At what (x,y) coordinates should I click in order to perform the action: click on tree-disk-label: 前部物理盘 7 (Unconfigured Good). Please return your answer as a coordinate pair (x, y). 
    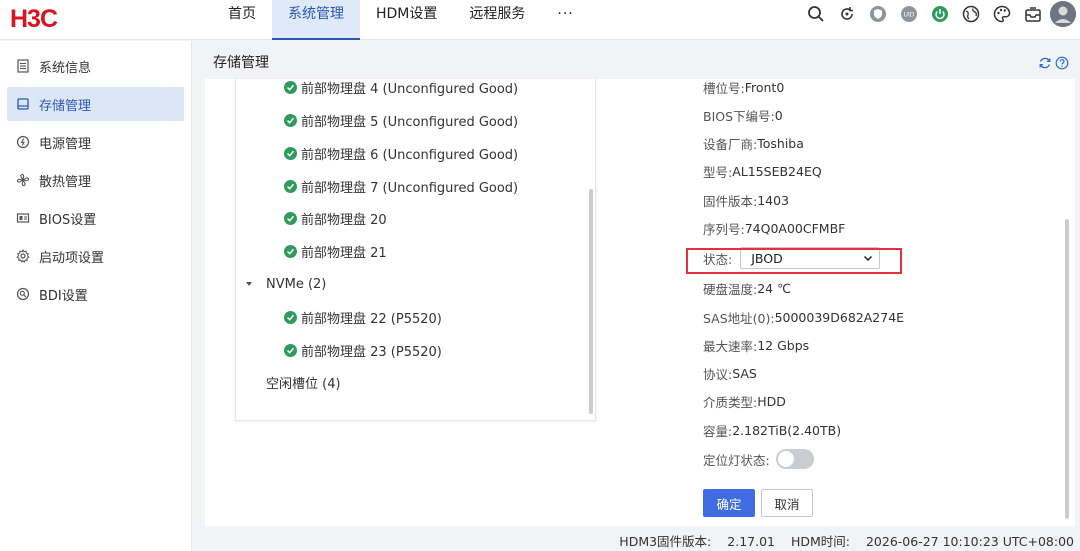
    Looking at the image, I should click on (410, 188).